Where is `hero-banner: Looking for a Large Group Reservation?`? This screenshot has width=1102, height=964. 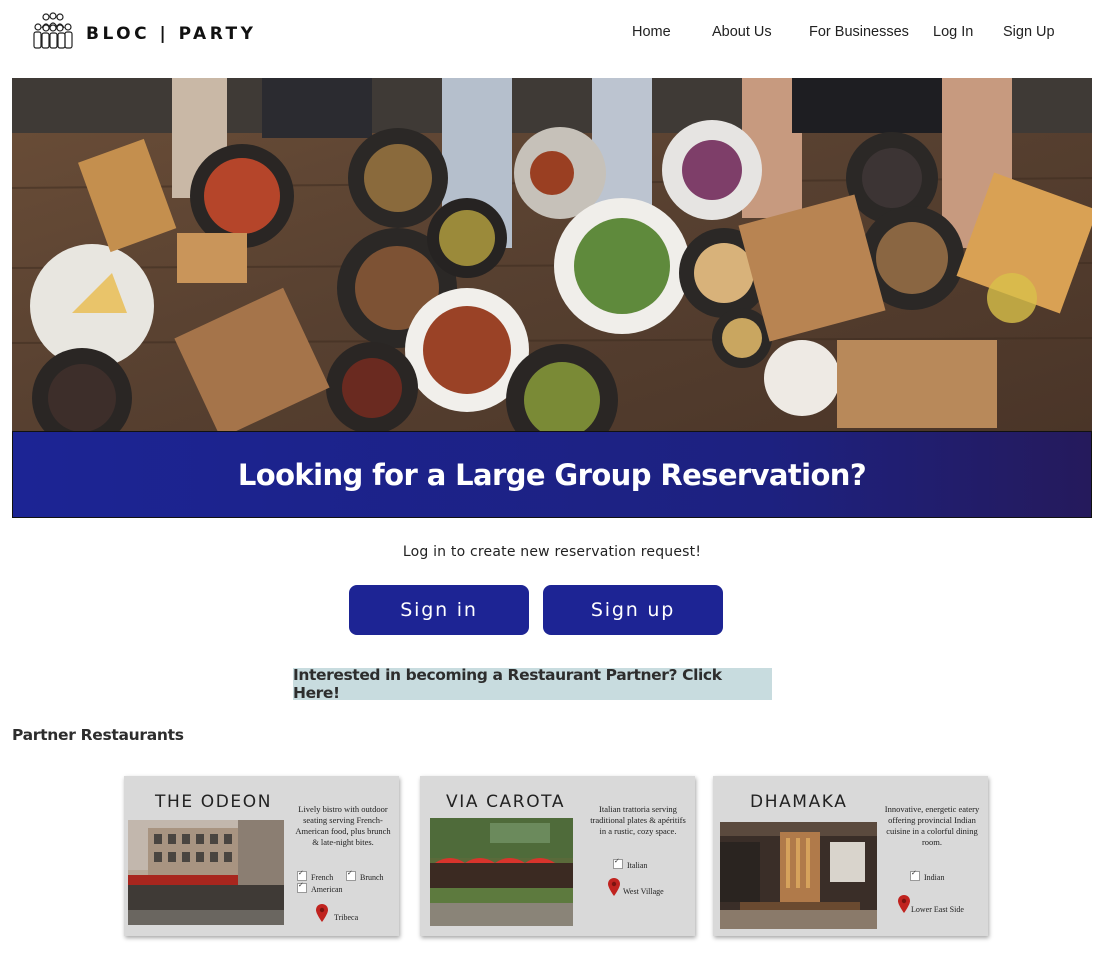
hero-banner: Looking for a Large Group Reservation? is located at coordinates (552, 474).